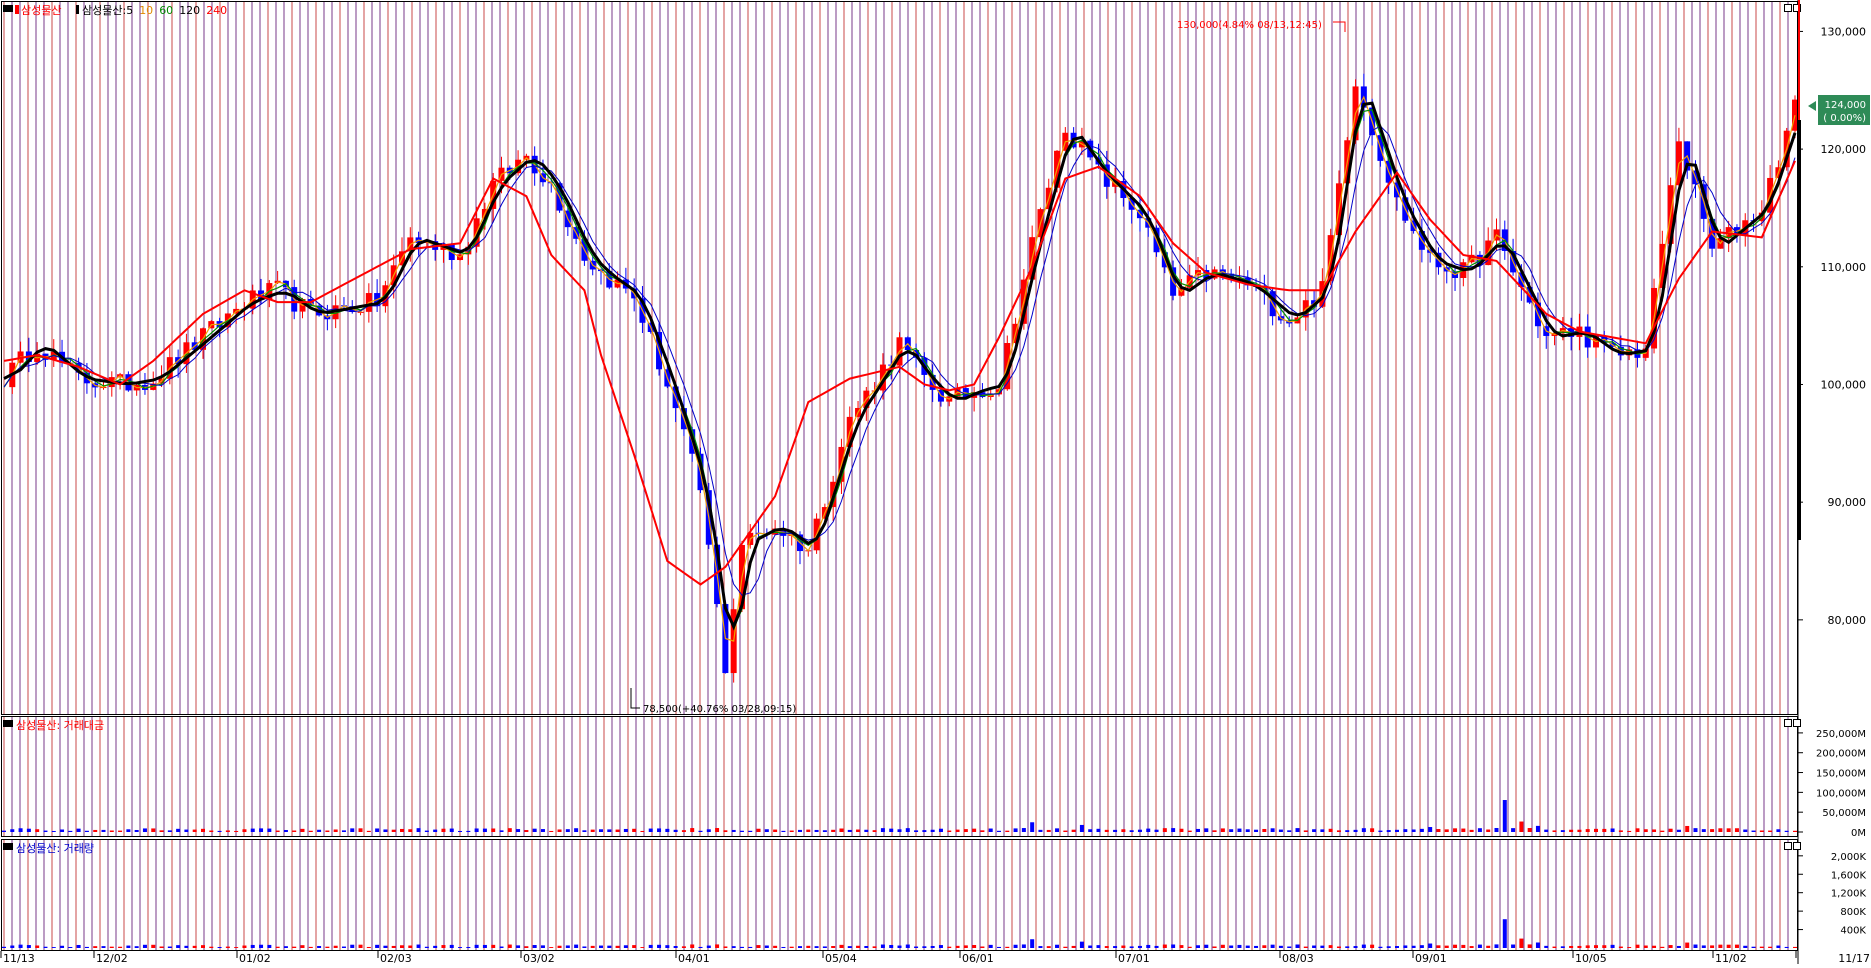  I want to click on legend-stock: 삼성물산, so click(41, 10).